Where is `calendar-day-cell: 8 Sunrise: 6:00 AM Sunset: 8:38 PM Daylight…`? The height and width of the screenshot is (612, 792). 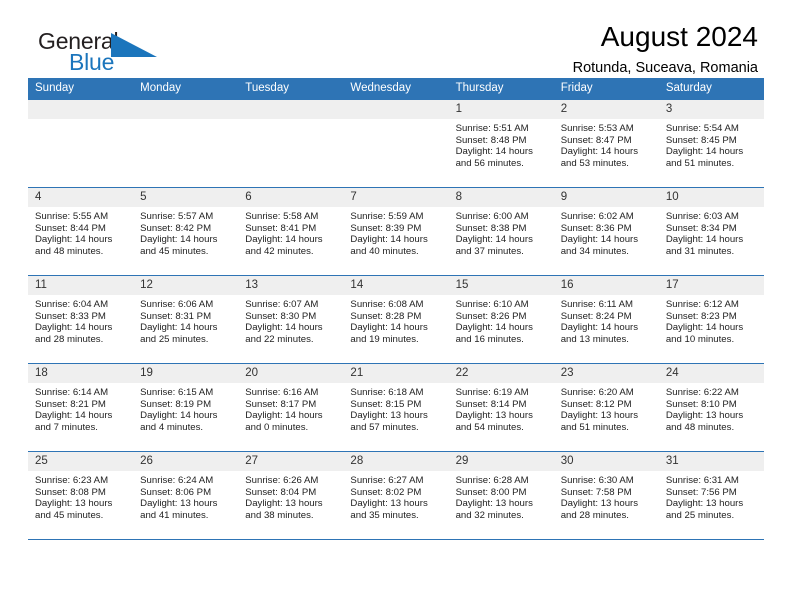 calendar-day-cell: 8 Sunrise: 6:00 AM Sunset: 8:38 PM Daylight… is located at coordinates (501, 231).